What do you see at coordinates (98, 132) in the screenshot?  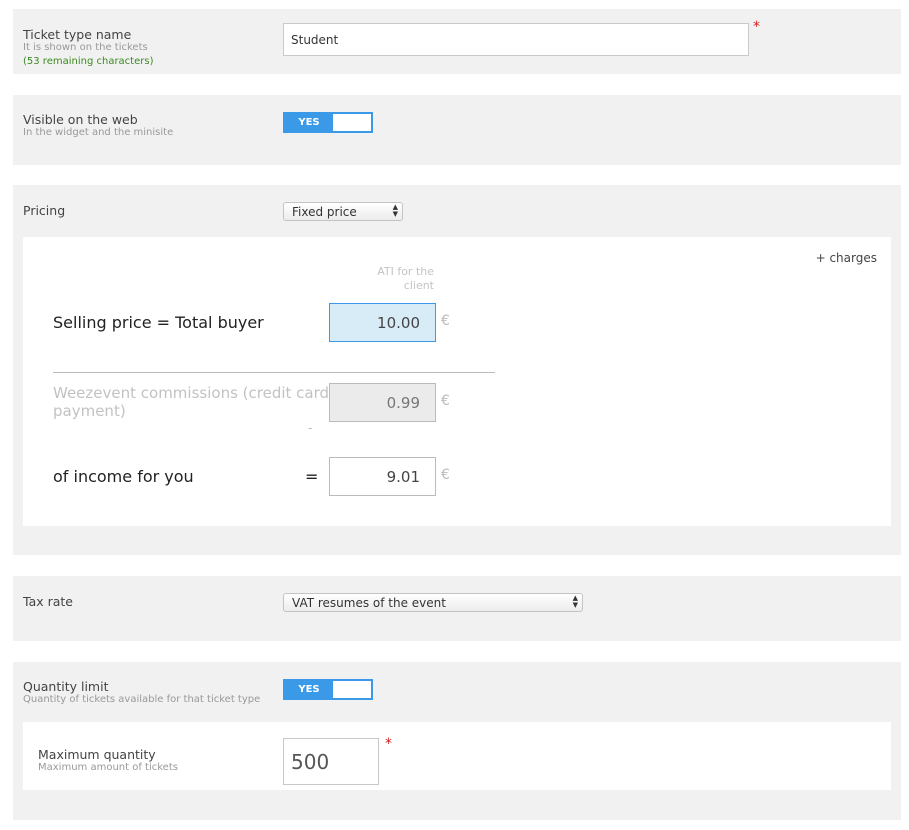 I see `visible-web-sublabel: In the widget and the minisite` at bounding box center [98, 132].